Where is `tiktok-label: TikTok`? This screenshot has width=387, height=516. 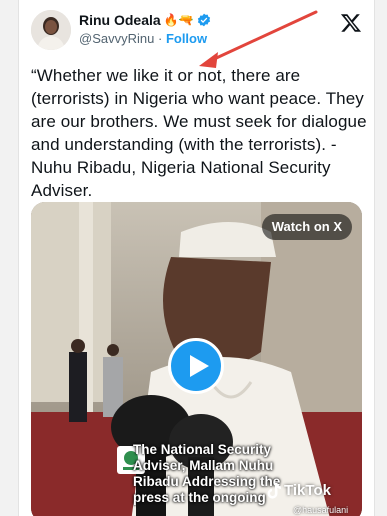
tiktok-label: TikTok is located at coordinates (307, 490).